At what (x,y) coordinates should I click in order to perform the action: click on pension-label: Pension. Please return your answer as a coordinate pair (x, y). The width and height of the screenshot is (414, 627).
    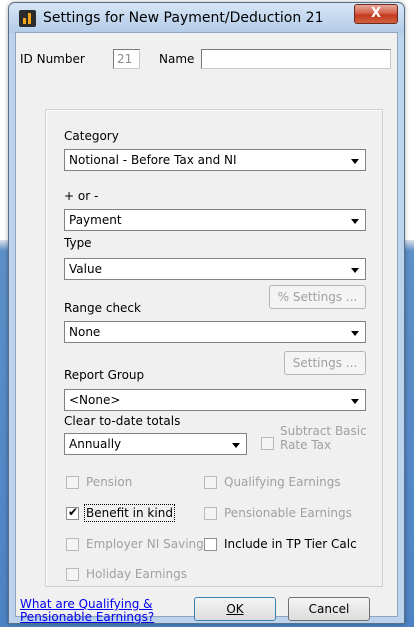
    Looking at the image, I should click on (109, 482).